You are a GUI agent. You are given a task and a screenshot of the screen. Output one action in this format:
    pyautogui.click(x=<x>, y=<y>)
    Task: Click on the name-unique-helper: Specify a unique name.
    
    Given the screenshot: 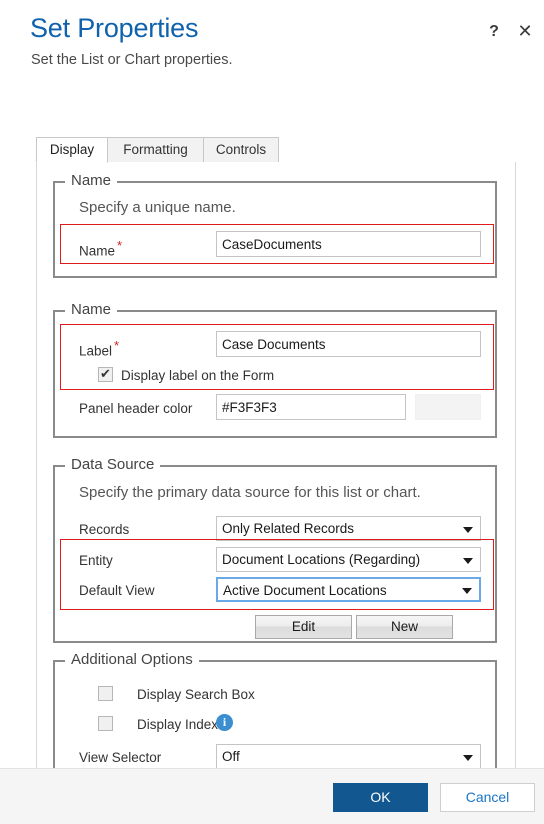 What is the action you would take?
    pyautogui.click(x=157, y=207)
    